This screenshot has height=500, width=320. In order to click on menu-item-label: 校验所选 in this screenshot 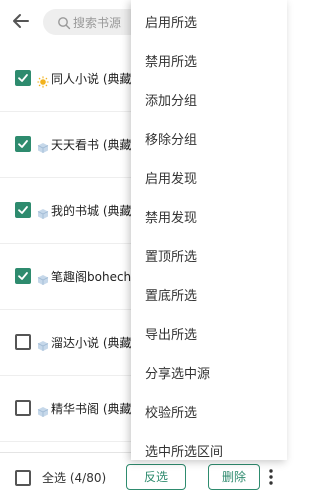, I will do `click(171, 413)`.